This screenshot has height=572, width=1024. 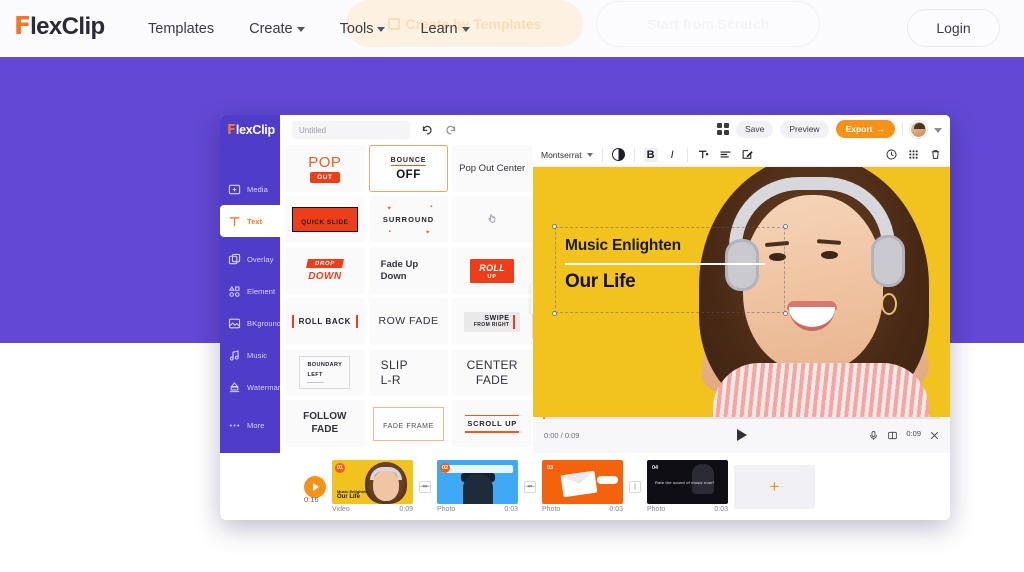 I want to click on save-button: Save, so click(x=754, y=129).